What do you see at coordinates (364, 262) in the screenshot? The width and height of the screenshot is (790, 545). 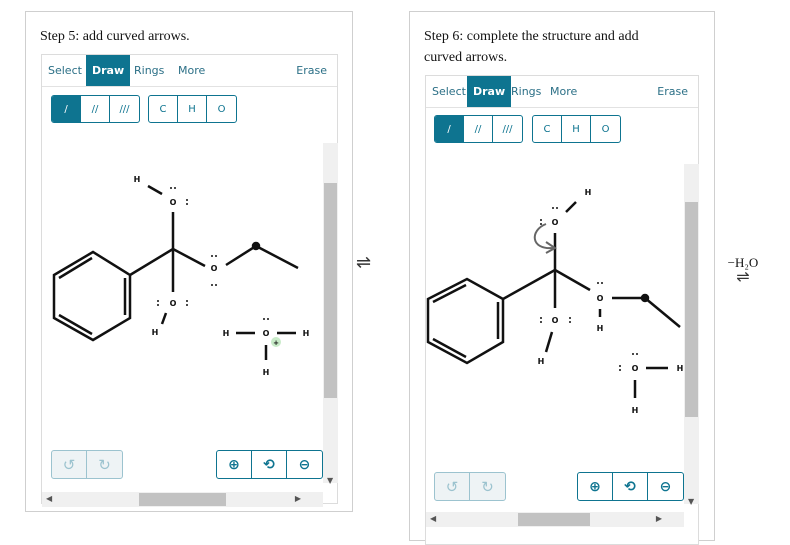 I see `equilibrium-arrow: ⇌` at bounding box center [364, 262].